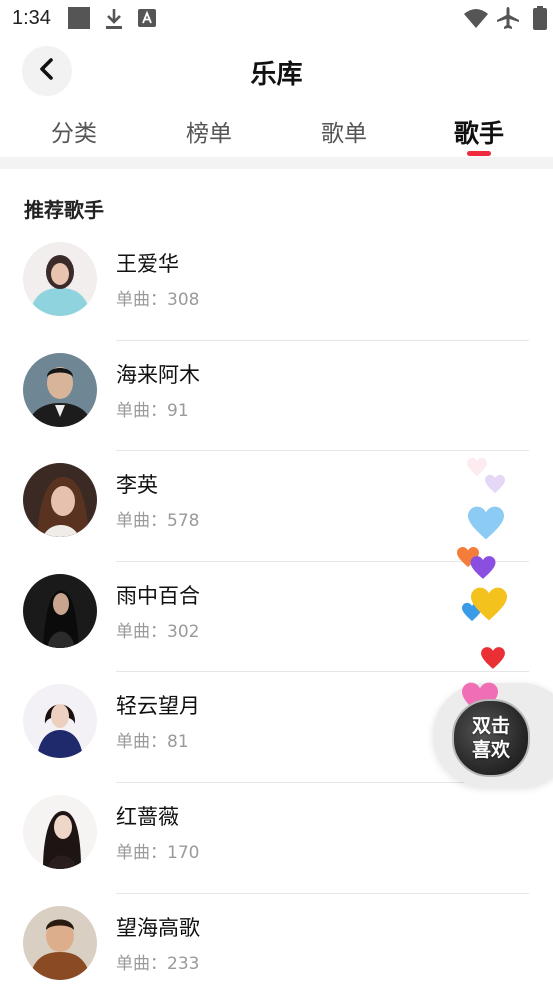 The height and width of the screenshot is (1004, 553). Describe the element at coordinates (344, 131) in the screenshot. I see `tab-playlists: 歌单` at that location.